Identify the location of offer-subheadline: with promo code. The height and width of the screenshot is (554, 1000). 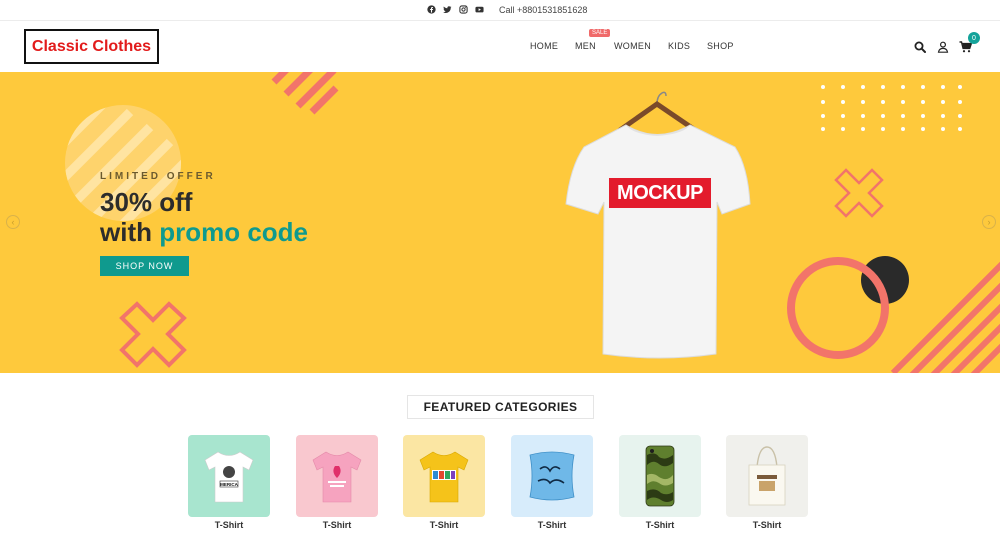
(204, 232).